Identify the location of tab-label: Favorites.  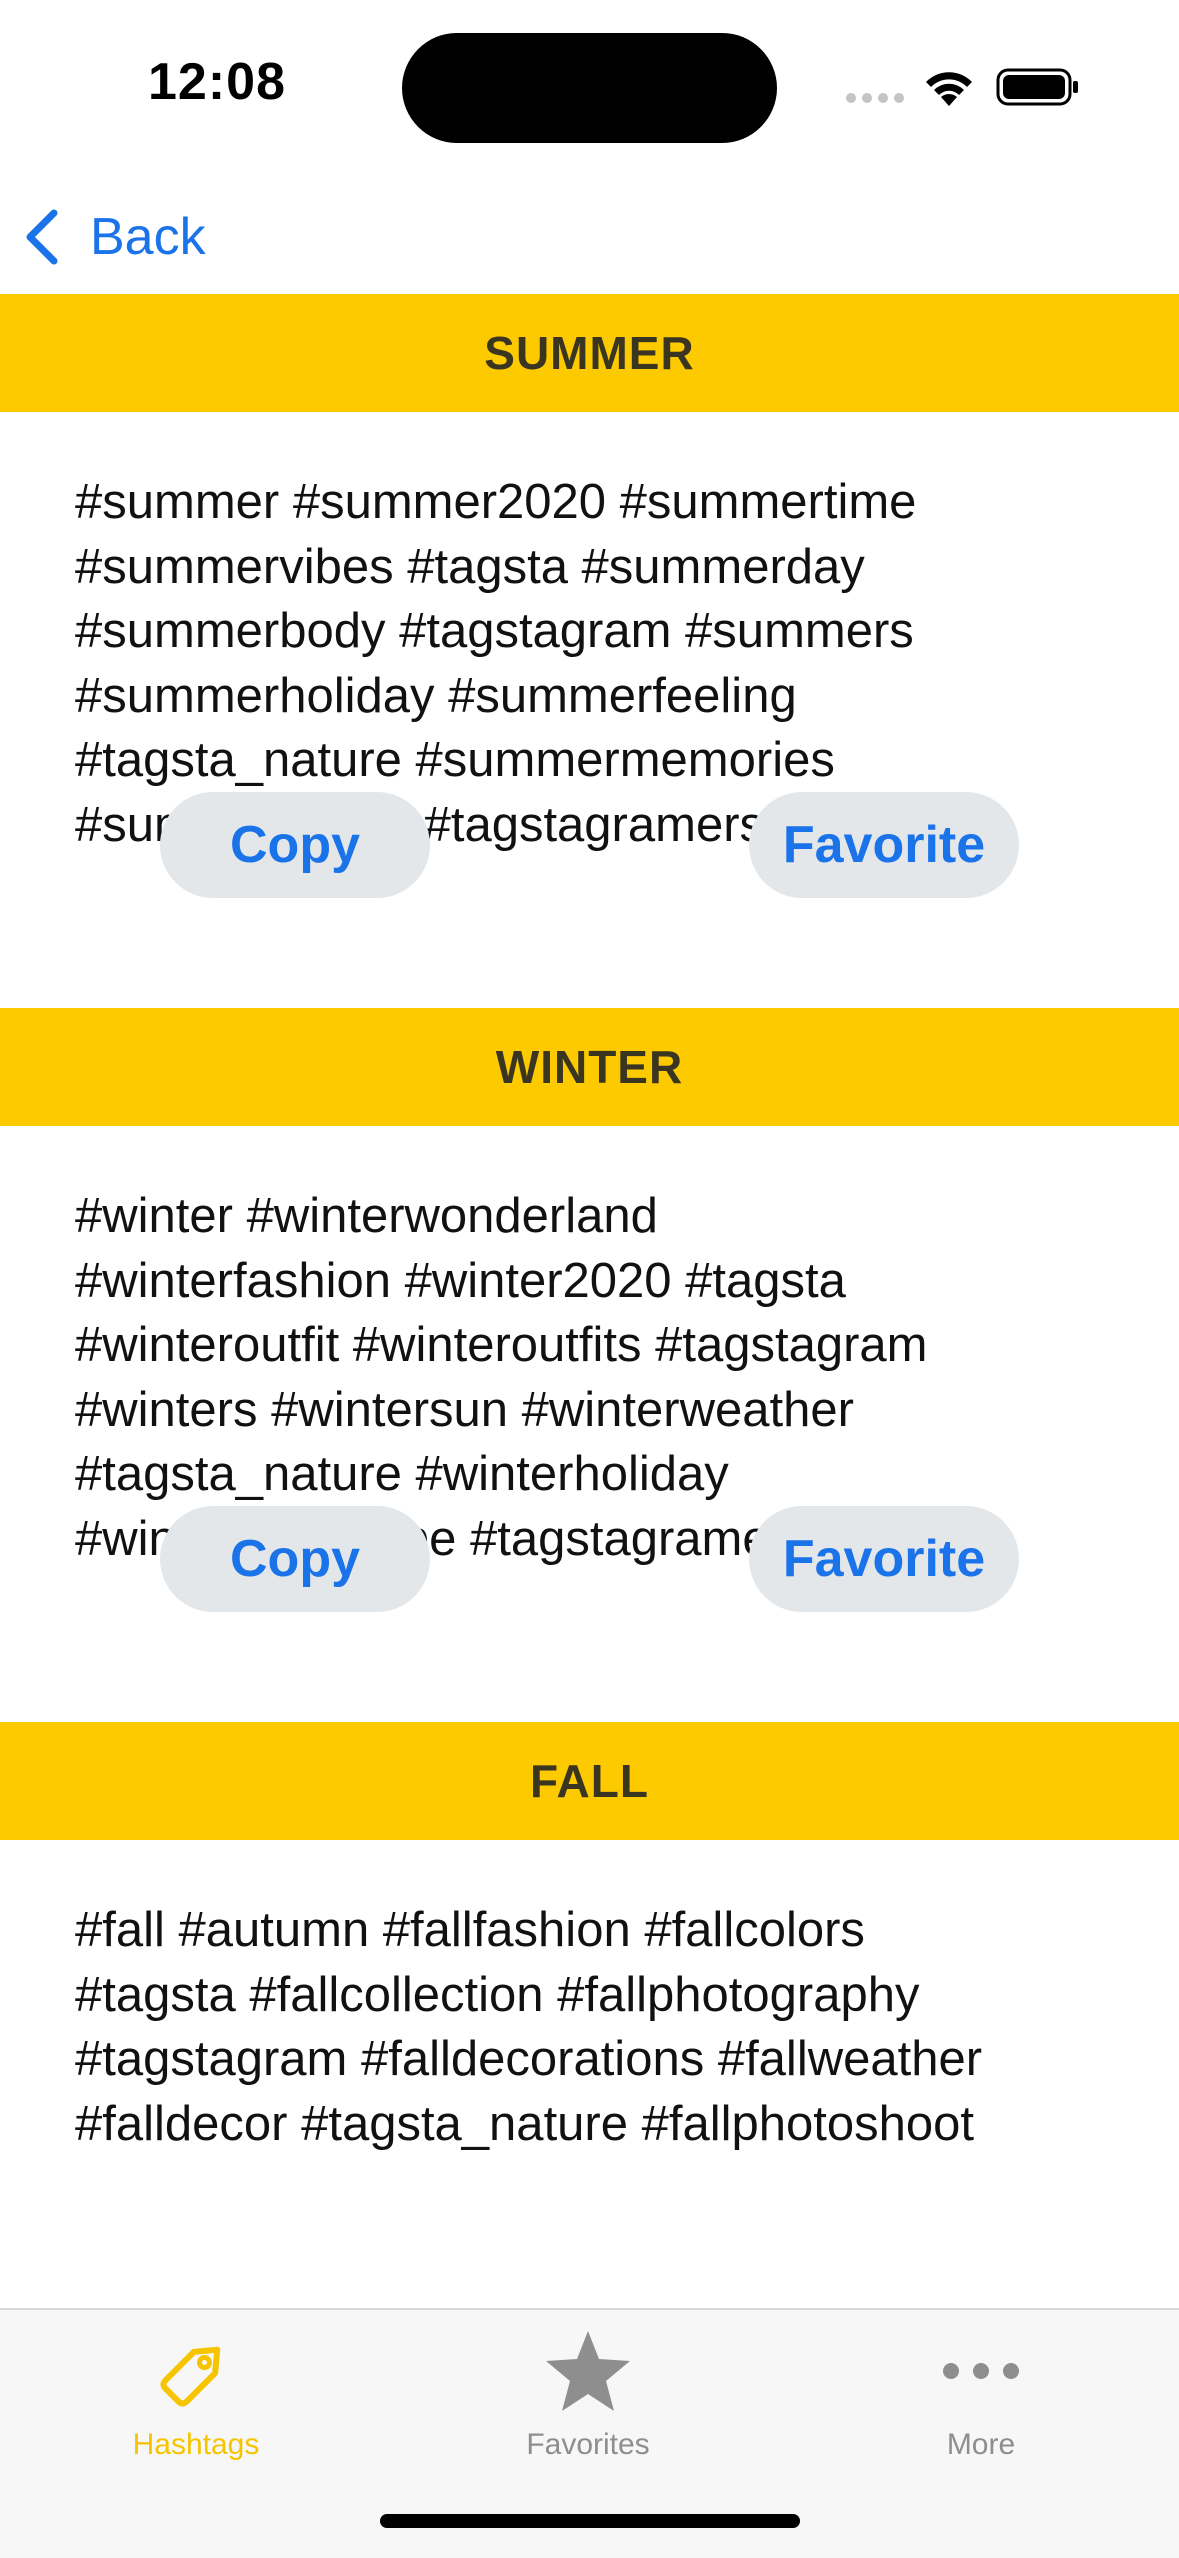
(588, 2444).